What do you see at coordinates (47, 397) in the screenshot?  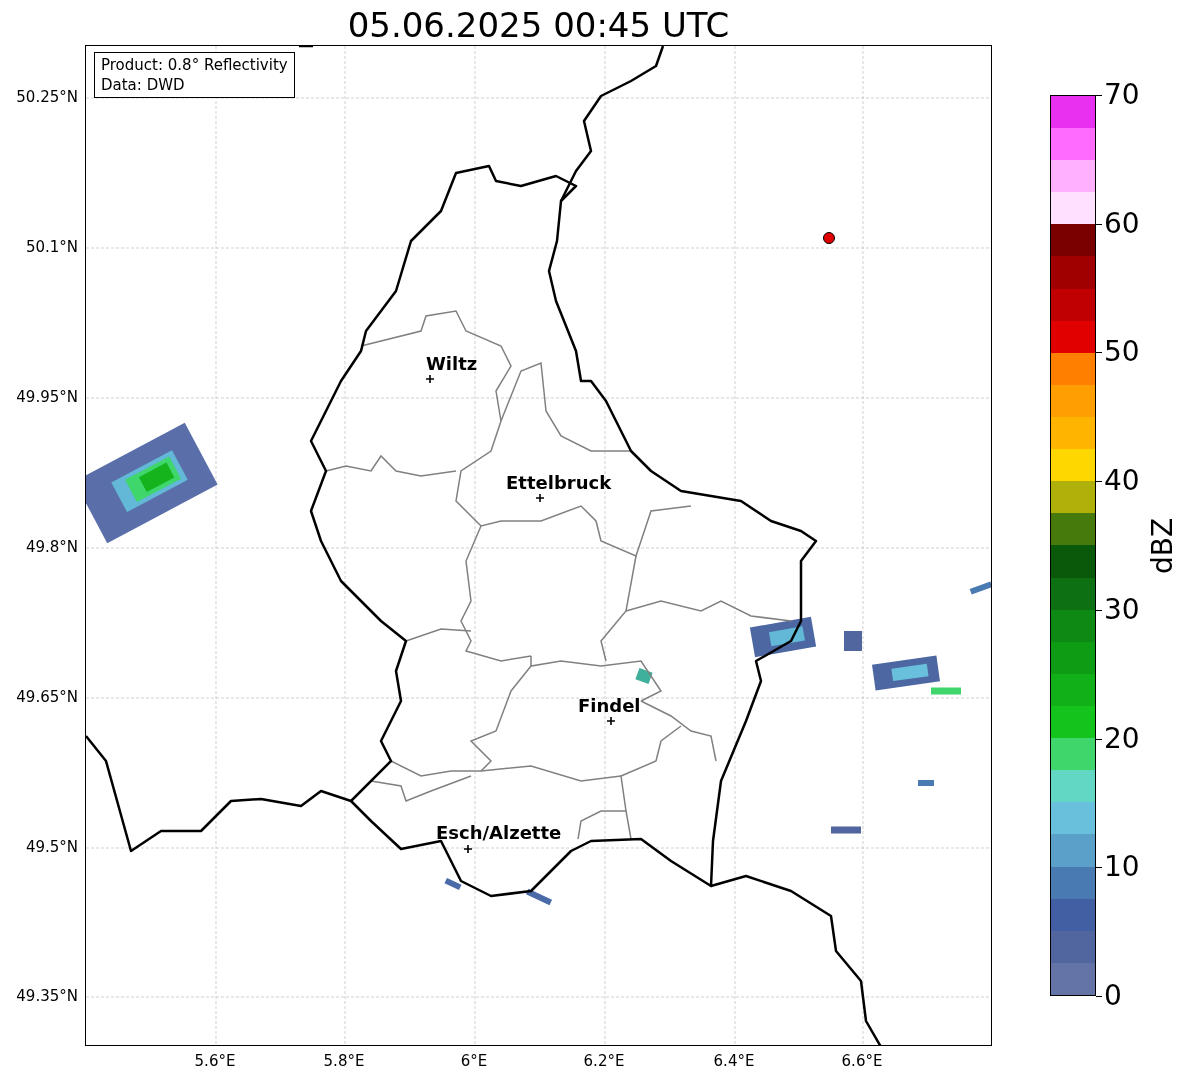 I see `axis-tick-label: 49.95°N` at bounding box center [47, 397].